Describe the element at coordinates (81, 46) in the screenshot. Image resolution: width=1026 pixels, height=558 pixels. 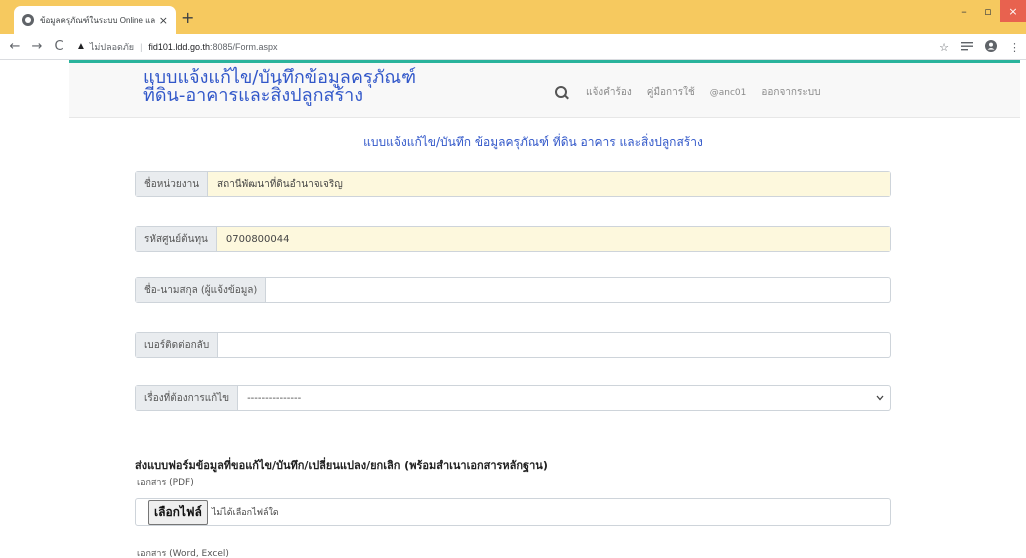
I see `warning-icon: ▲` at that location.